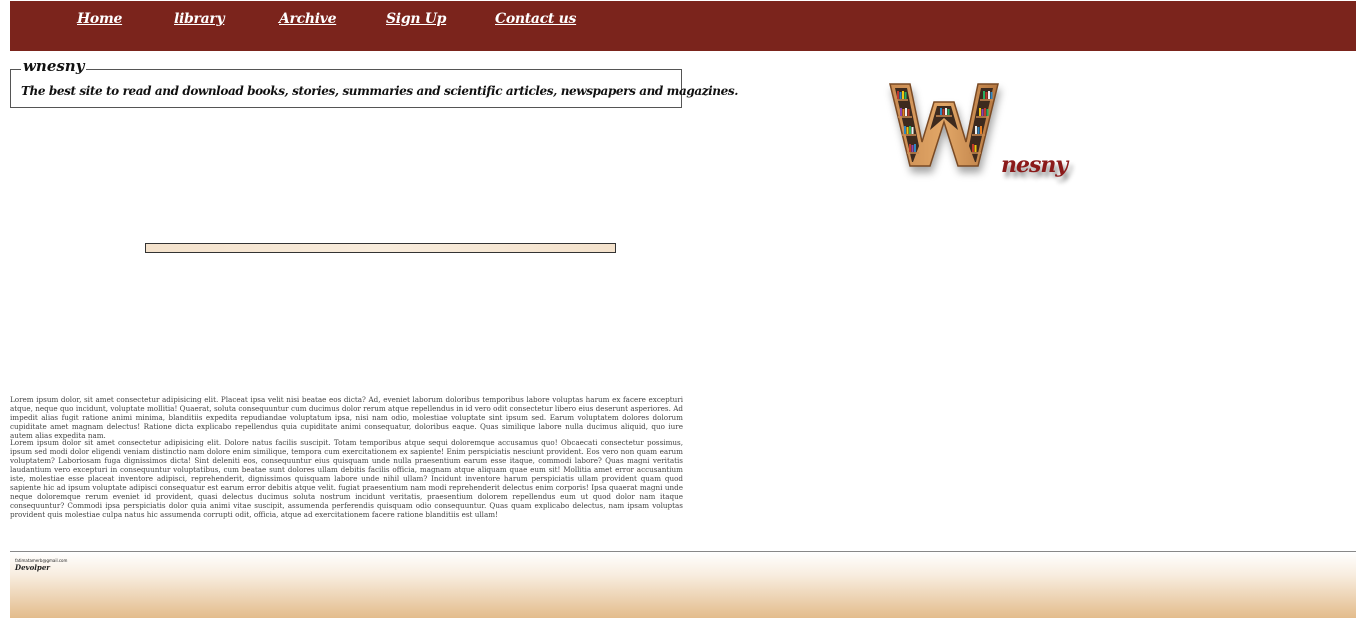  Describe the element at coordinates (683, 584) in the screenshot. I see `footer: fatimatamerb@gmail.com Devolper` at that location.